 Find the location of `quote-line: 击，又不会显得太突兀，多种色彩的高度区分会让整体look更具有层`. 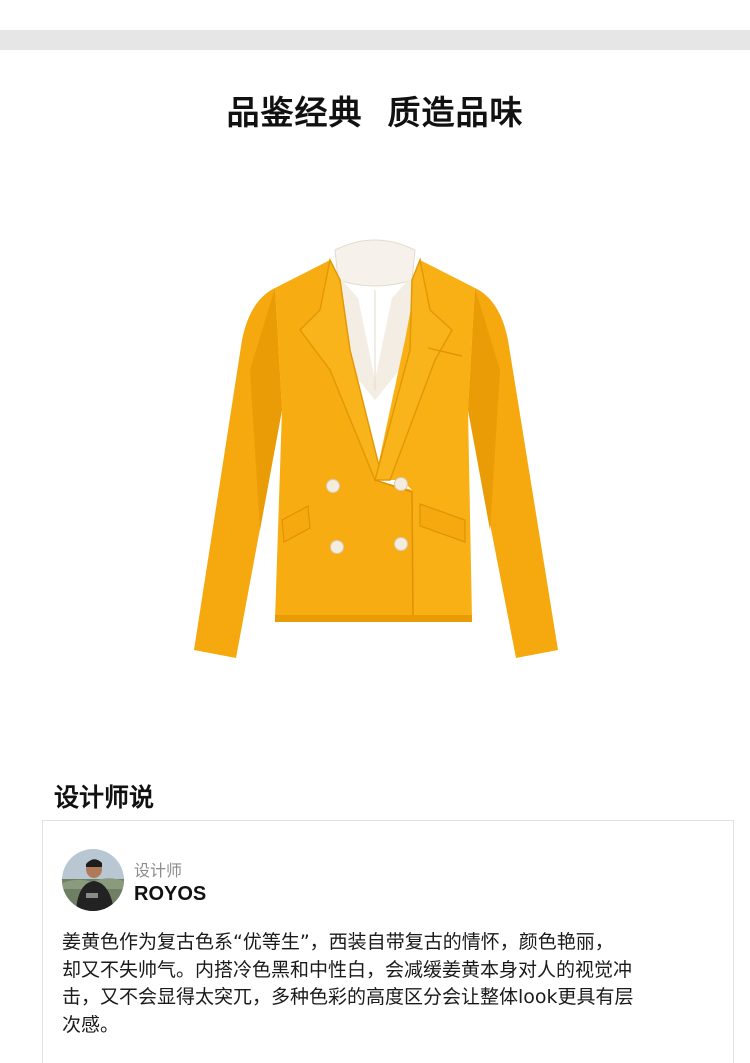

quote-line: 击，又不会显得太突兀，多种色彩的高度区分会让整体look更具有层 is located at coordinates (348, 997).